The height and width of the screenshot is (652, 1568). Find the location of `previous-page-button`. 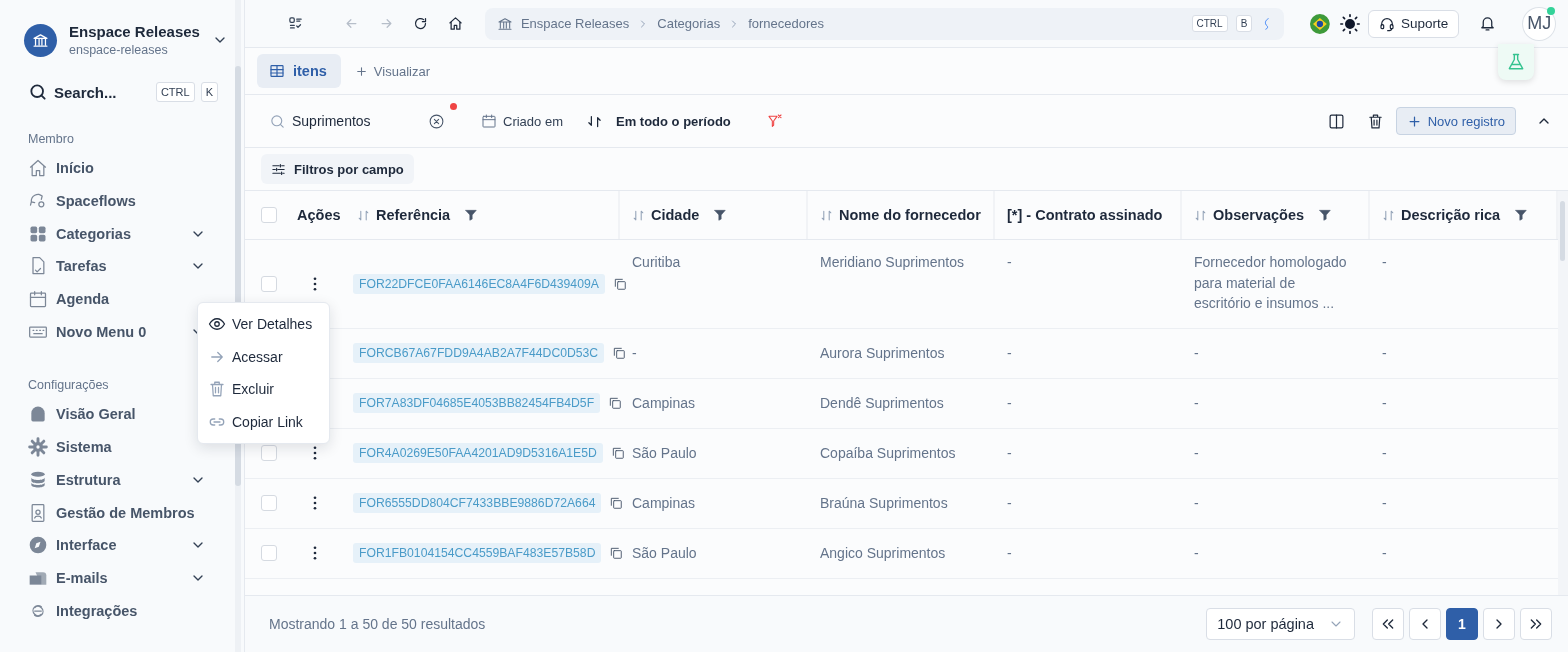

previous-page-button is located at coordinates (1425, 624).